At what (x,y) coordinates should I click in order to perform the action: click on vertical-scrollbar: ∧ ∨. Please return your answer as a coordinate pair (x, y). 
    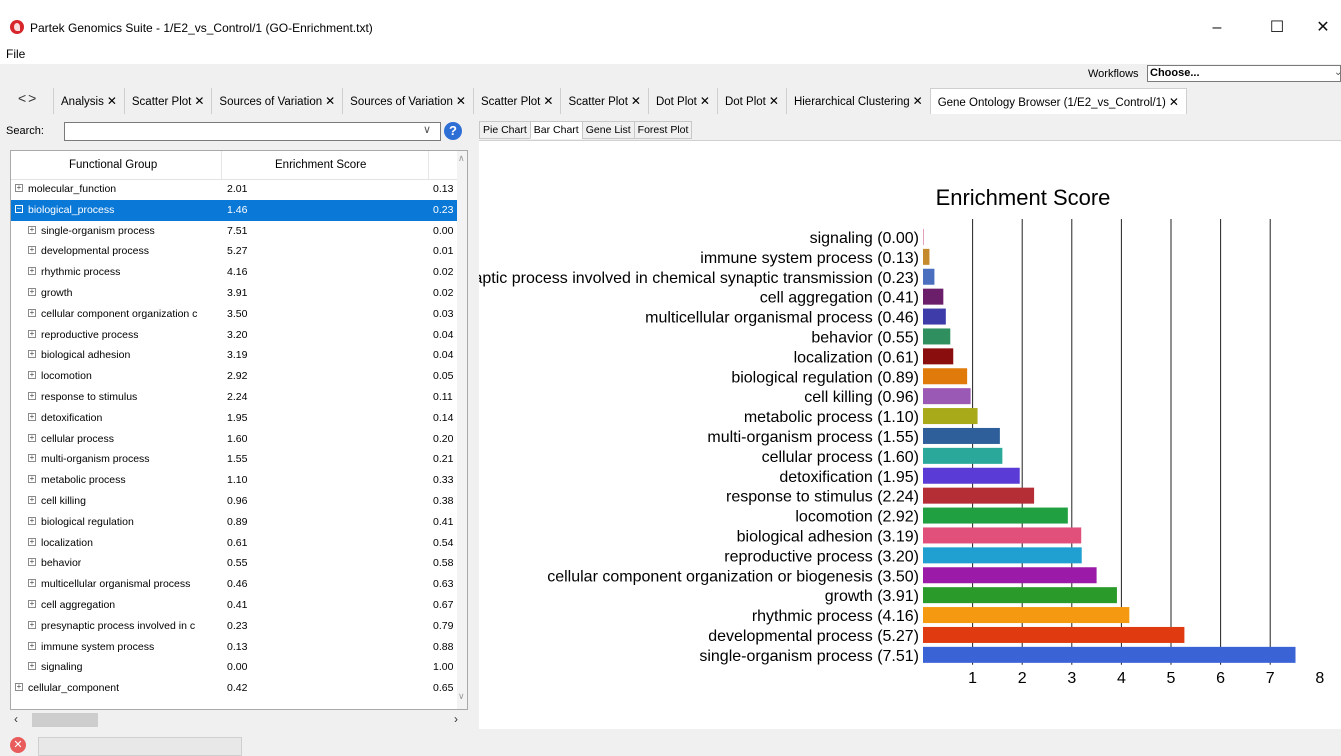
    Looking at the image, I should click on (462, 430).